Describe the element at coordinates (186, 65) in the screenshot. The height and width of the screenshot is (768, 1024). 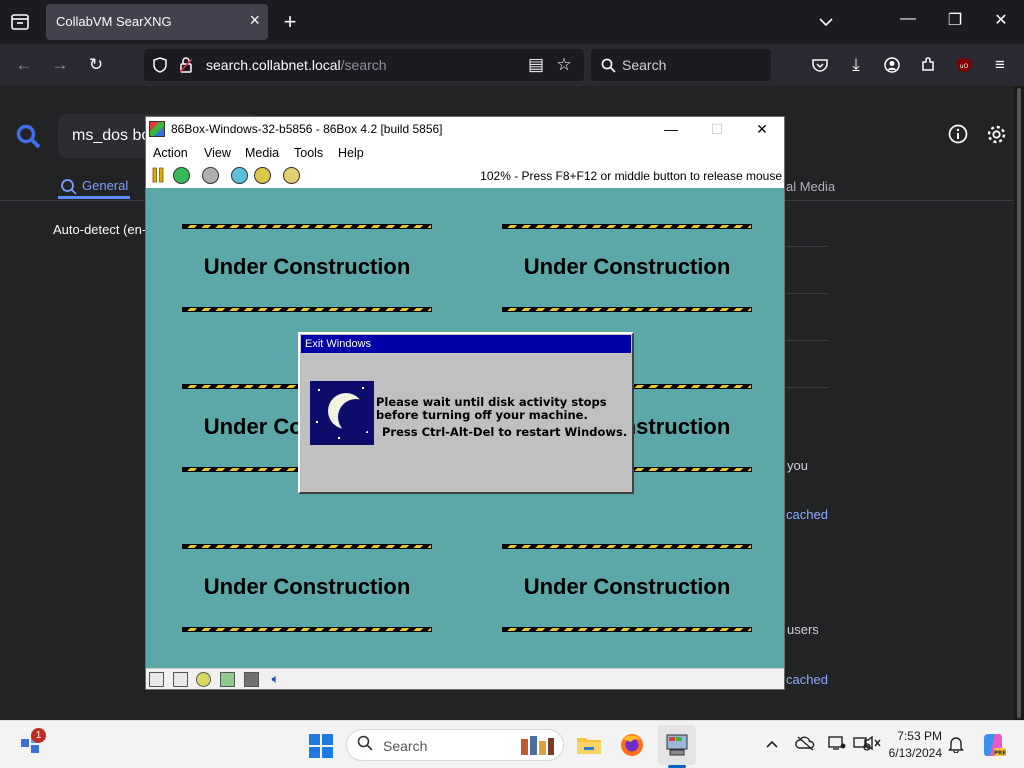
I see `insecure-lock-icon` at that location.